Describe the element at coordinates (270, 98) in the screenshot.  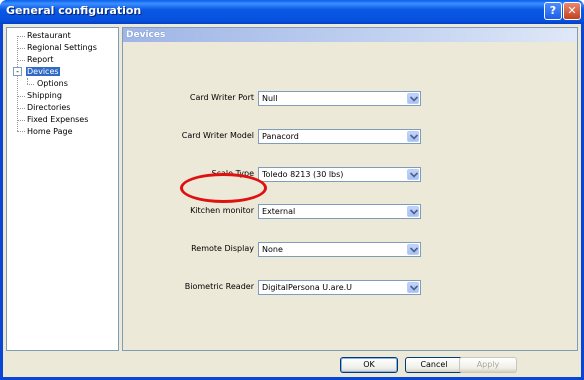
I see `combo-value: Null` at that location.